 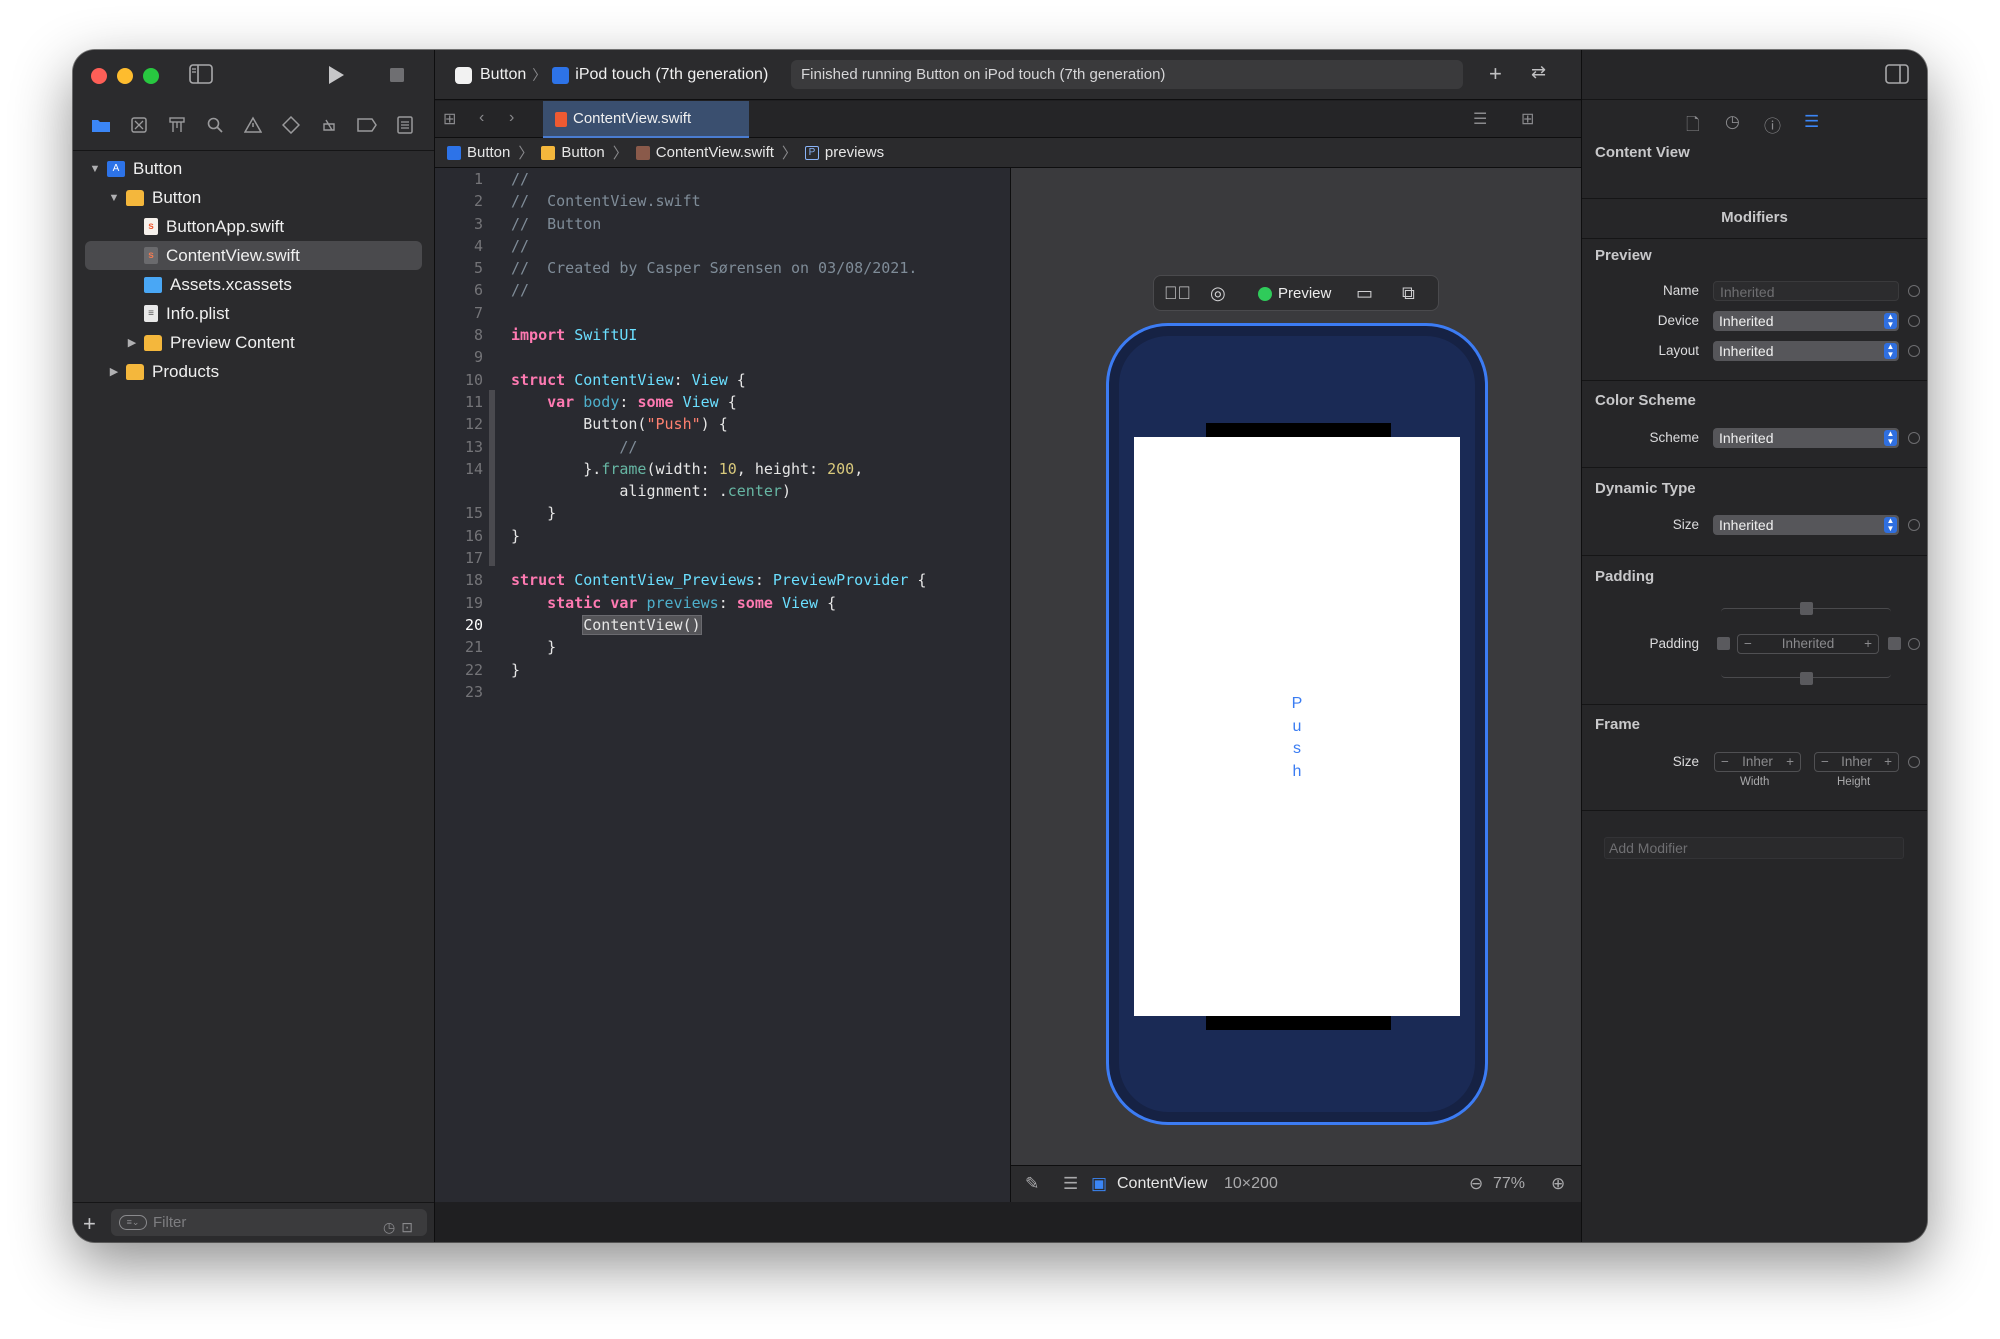 What do you see at coordinates (1811, 122) in the screenshot?
I see `attributes-icon: ☰` at bounding box center [1811, 122].